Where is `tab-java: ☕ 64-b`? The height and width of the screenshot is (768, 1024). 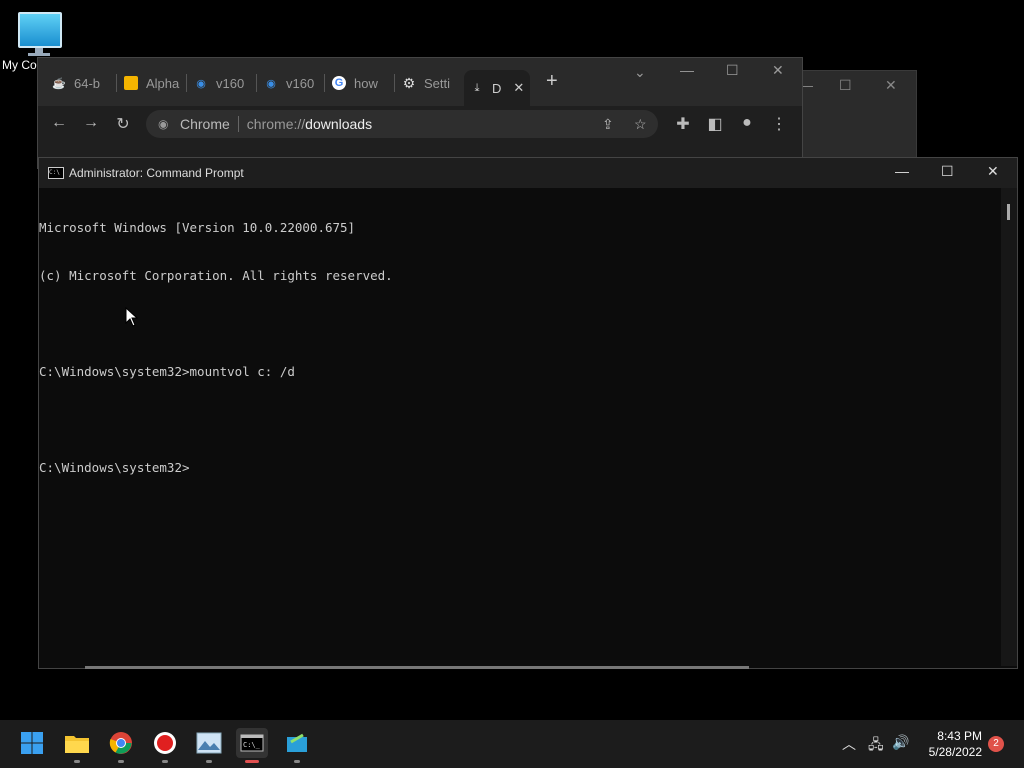 tab-java: ☕ 64-b is located at coordinates (76, 83).